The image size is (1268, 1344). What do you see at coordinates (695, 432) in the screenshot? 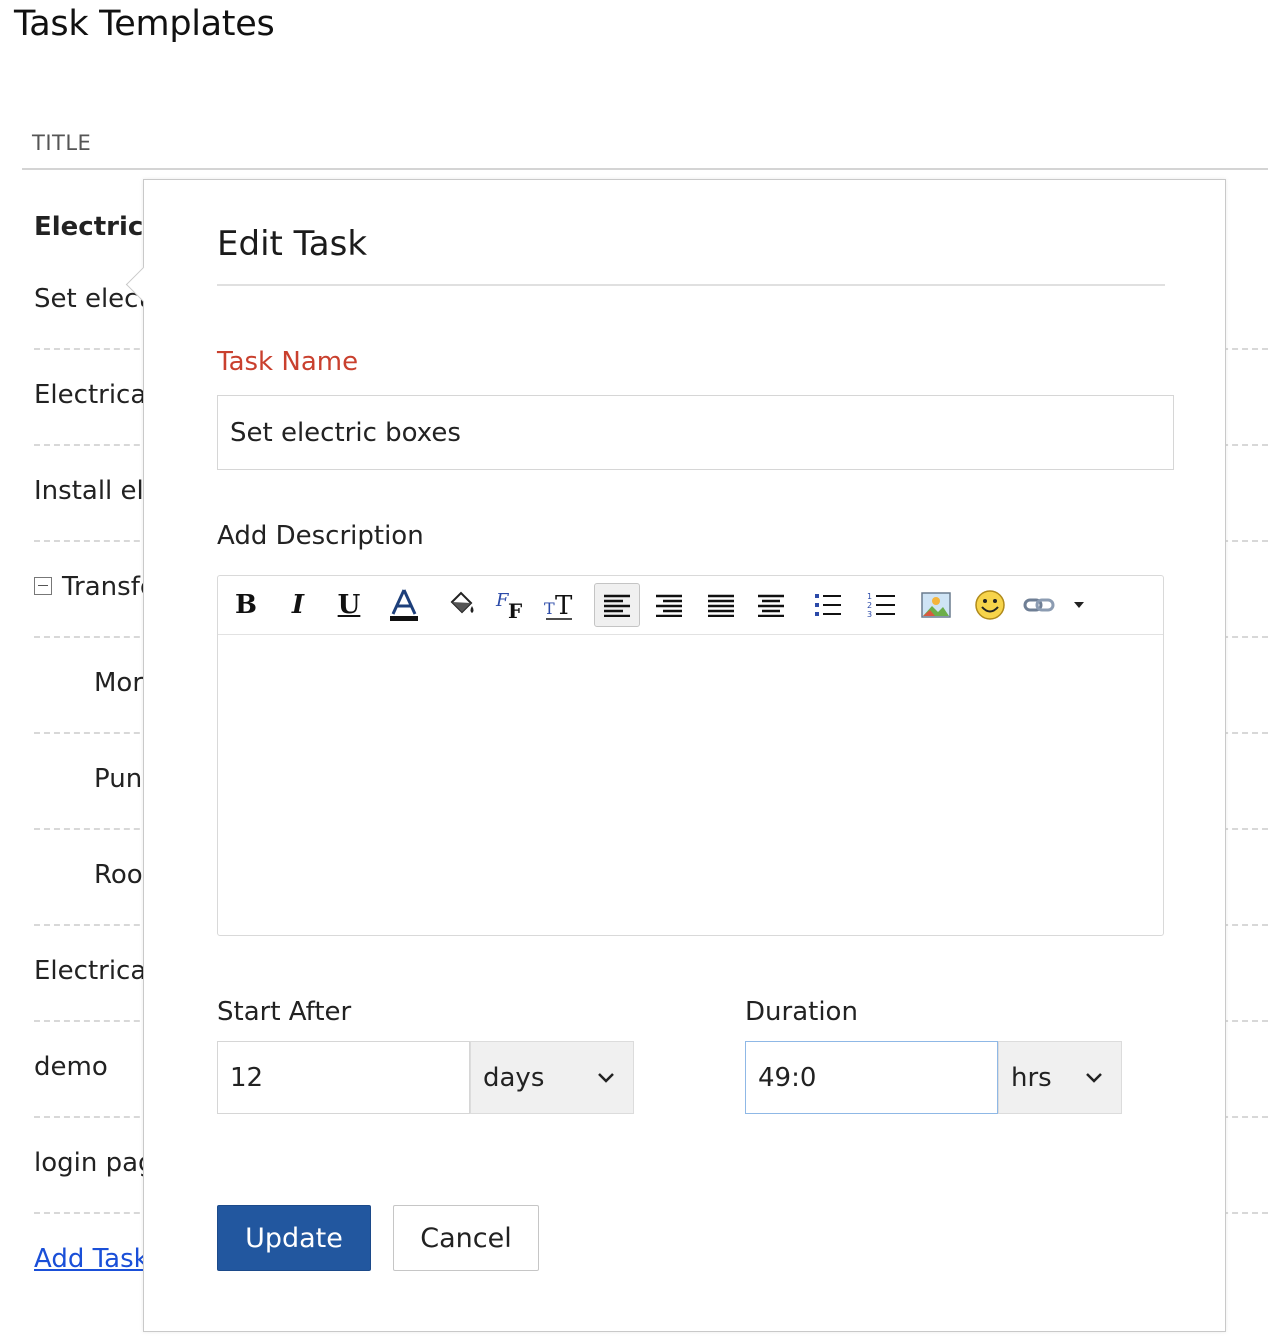
I see `task-name-input: Set electric boxes` at bounding box center [695, 432].